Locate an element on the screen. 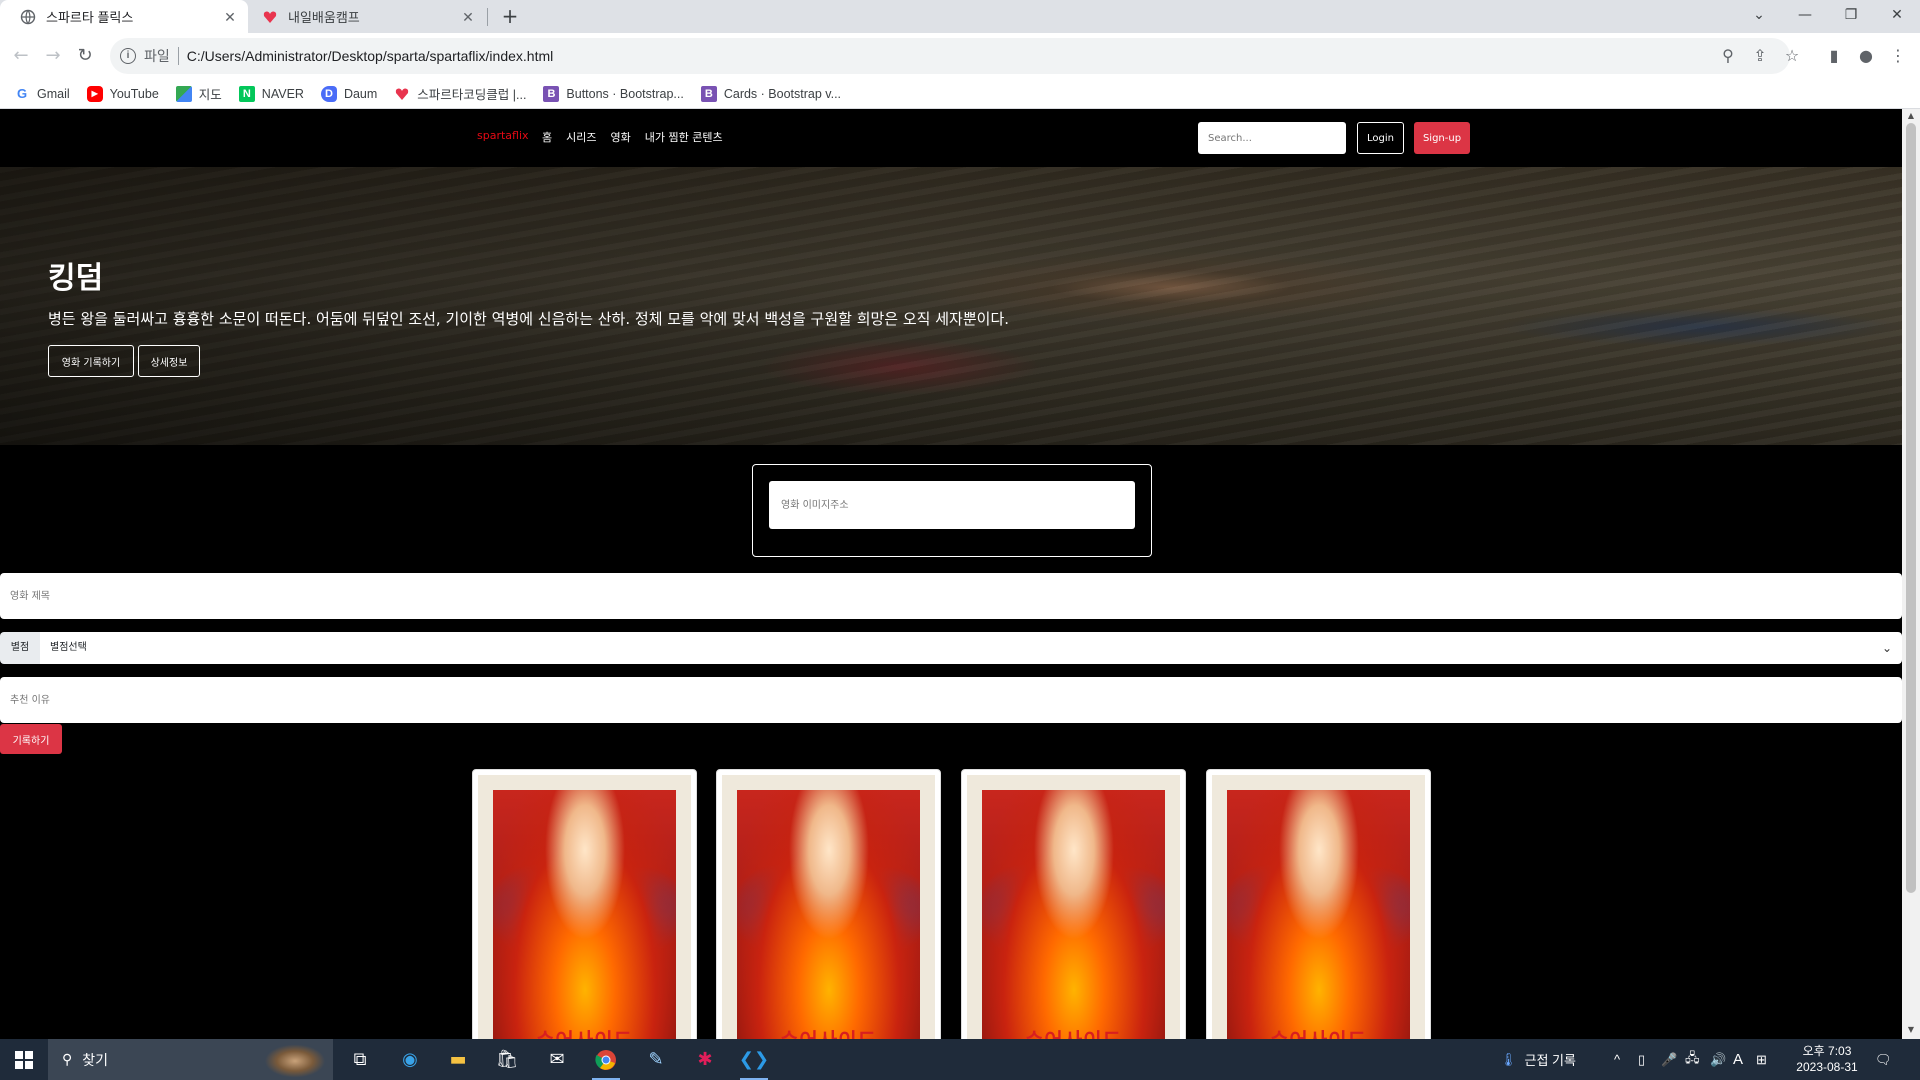 The height and width of the screenshot is (1080, 1920). bookmark-gmail: G Gmail is located at coordinates (42, 94).